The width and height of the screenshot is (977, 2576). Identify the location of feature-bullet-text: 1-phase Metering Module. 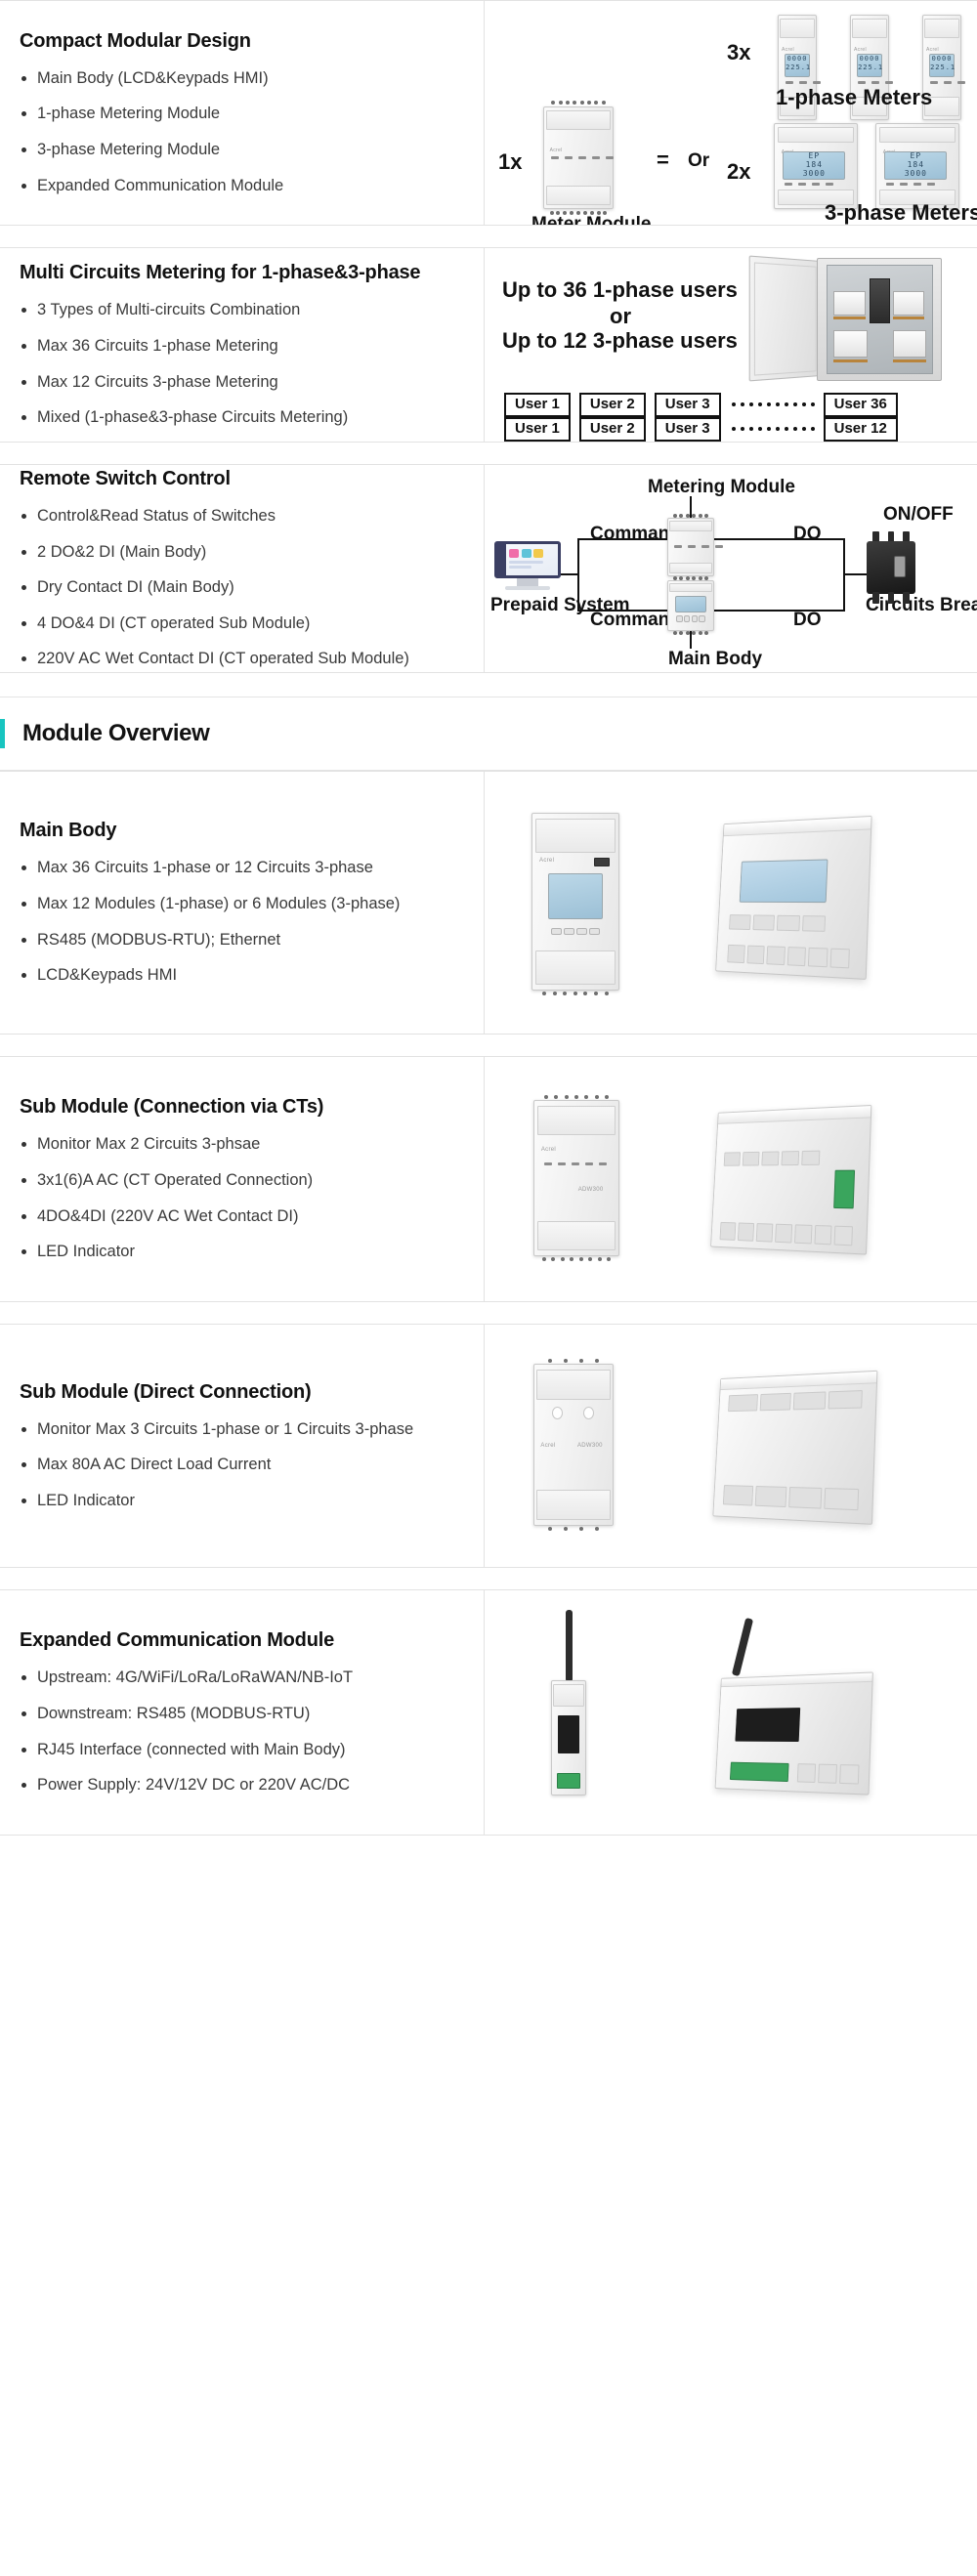
(129, 114).